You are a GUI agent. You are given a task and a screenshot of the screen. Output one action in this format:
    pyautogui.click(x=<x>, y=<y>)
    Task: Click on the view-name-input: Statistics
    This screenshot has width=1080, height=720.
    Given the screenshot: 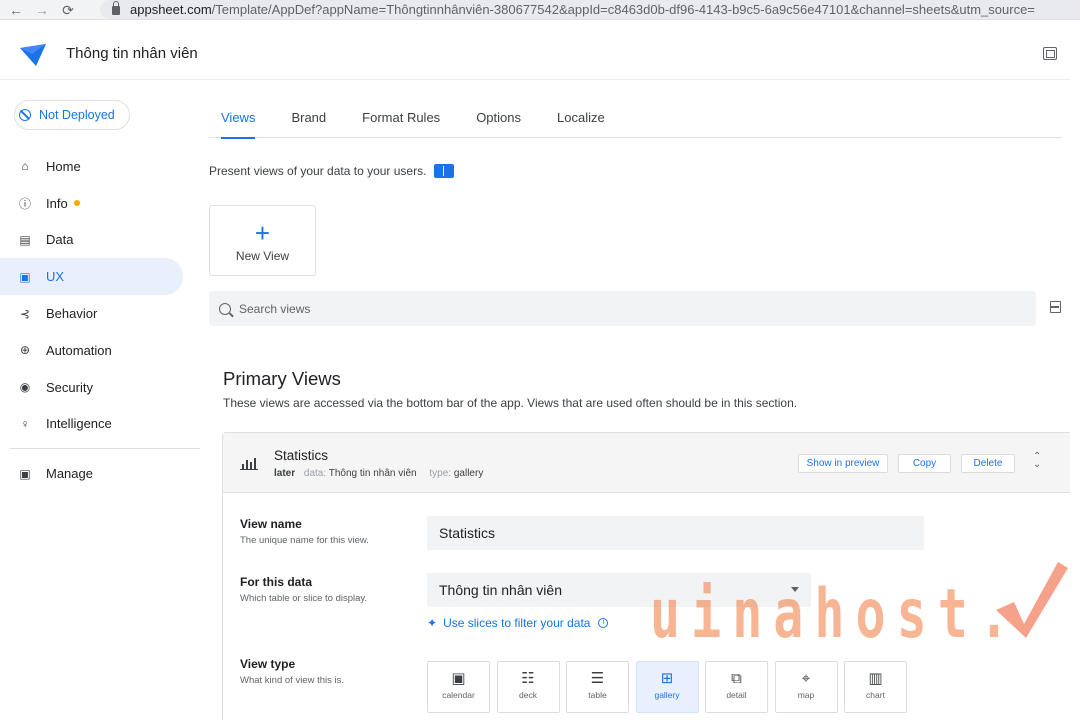 What is the action you would take?
    pyautogui.click(x=675, y=533)
    